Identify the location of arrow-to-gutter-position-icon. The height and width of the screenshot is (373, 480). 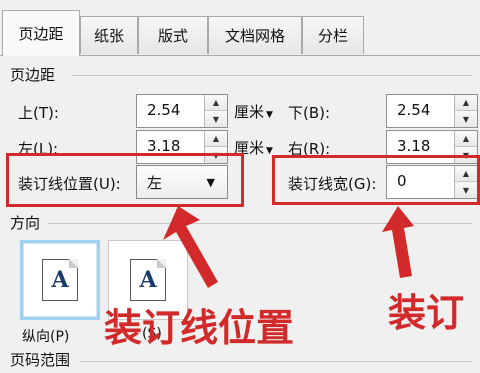
(190, 247).